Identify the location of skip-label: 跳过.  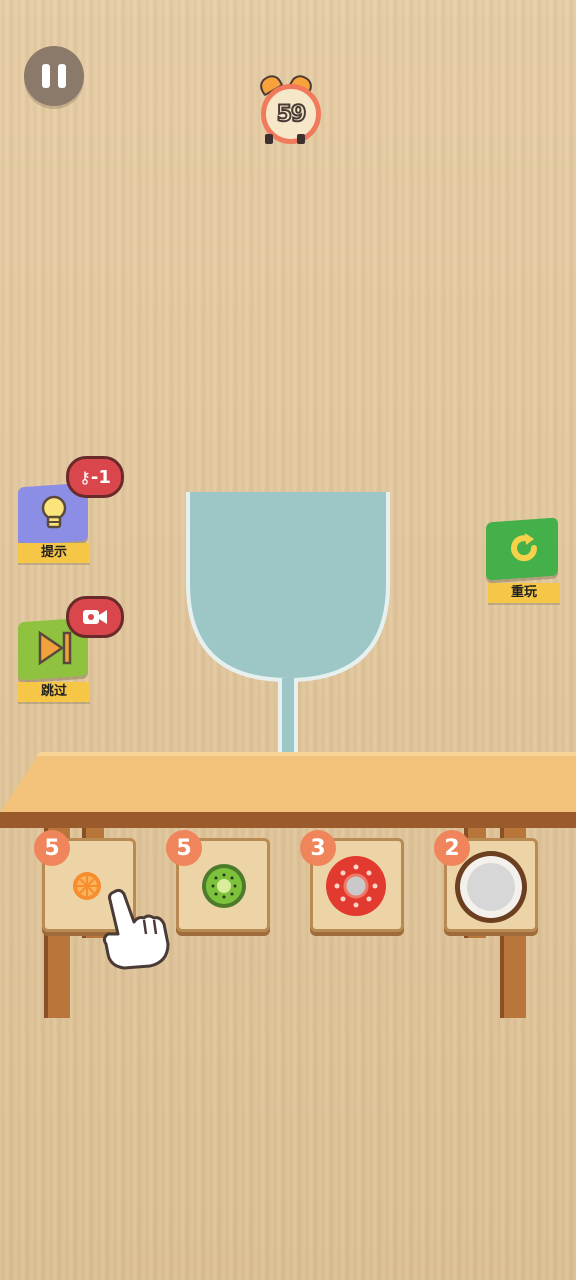
(54, 692).